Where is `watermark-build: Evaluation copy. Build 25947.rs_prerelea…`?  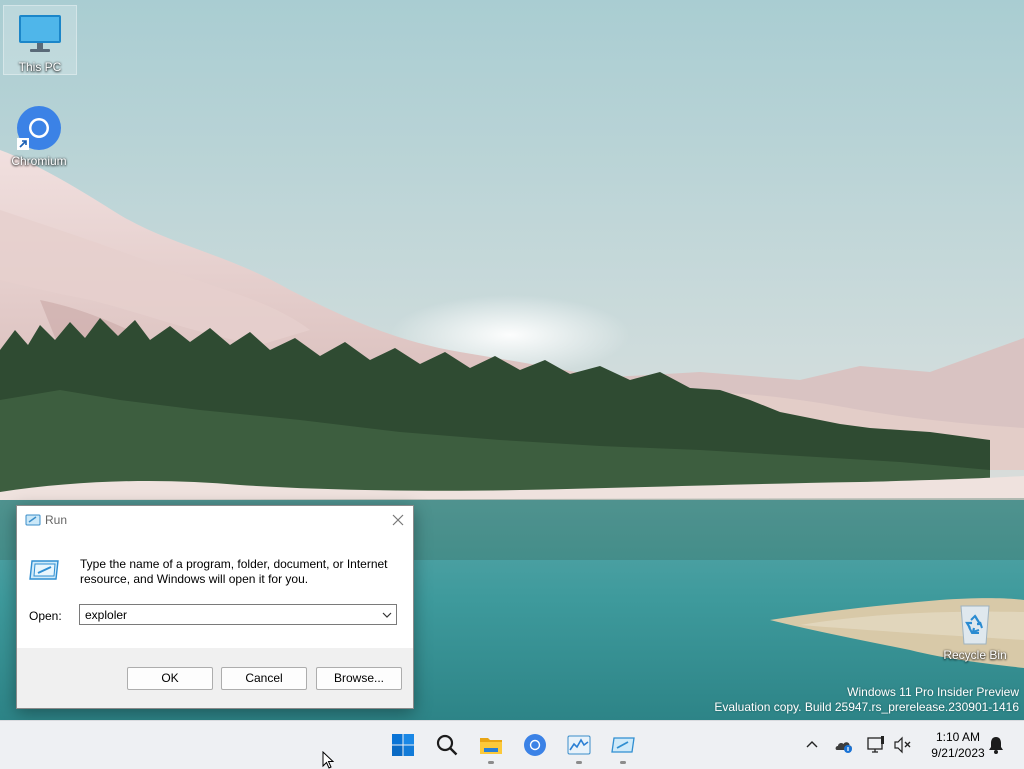
watermark-build: Evaluation copy. Build 25947.rs_prerelea… is located at coordinates (866, 707).